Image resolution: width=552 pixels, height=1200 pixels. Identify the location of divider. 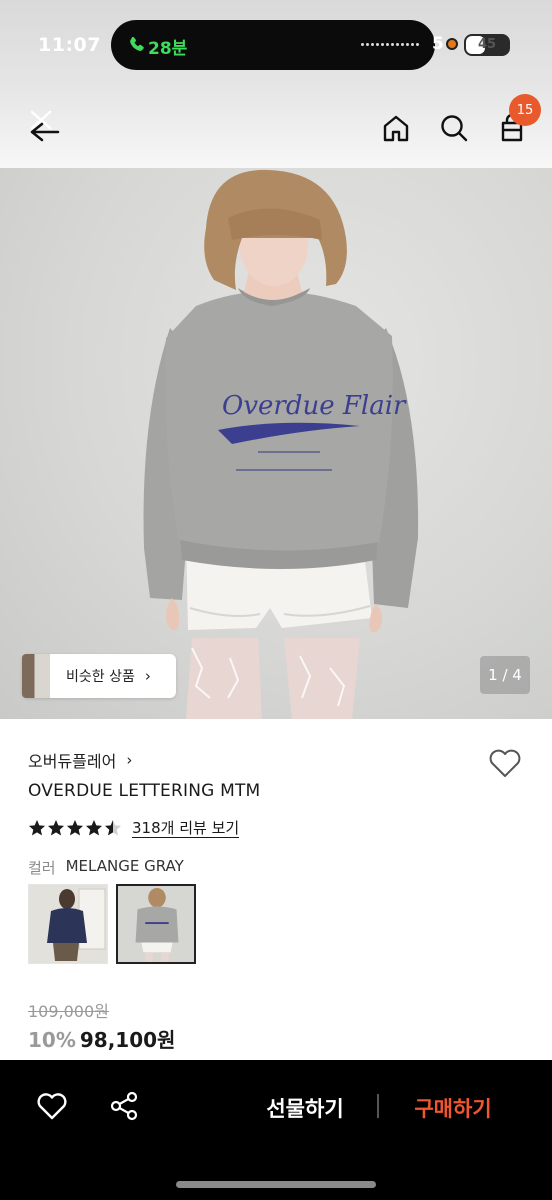
(378, 1106).